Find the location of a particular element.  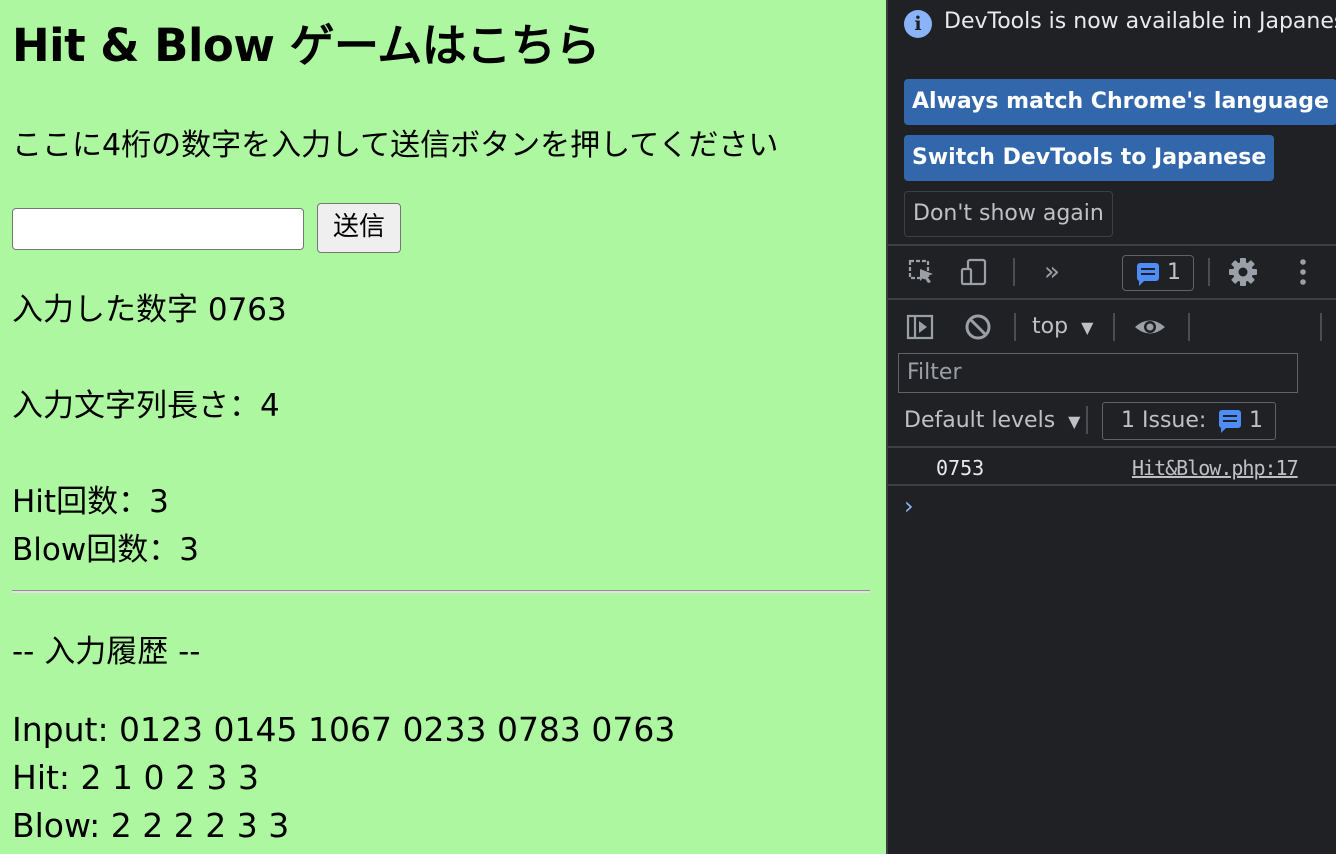

more-tabs-icon: » is located at coordinates (1052, 272).